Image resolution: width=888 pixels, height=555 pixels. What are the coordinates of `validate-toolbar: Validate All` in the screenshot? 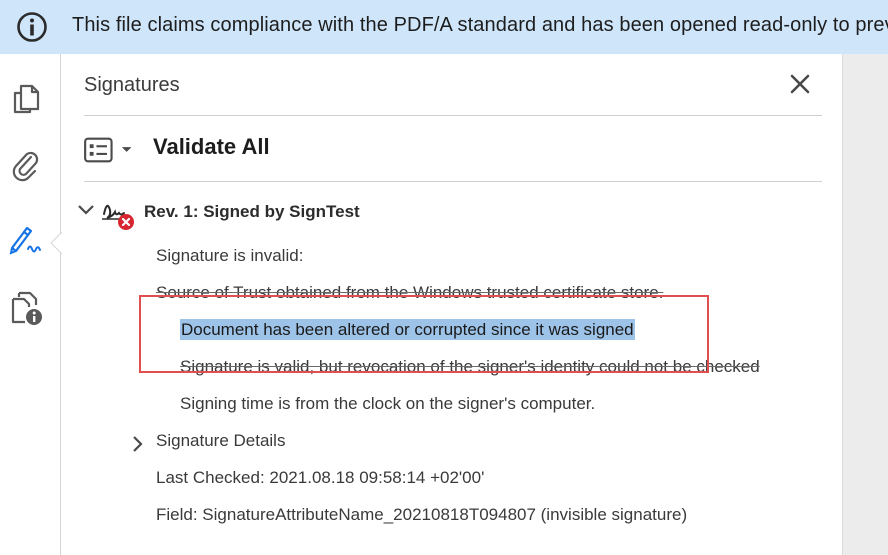 It's located at (177, 150).